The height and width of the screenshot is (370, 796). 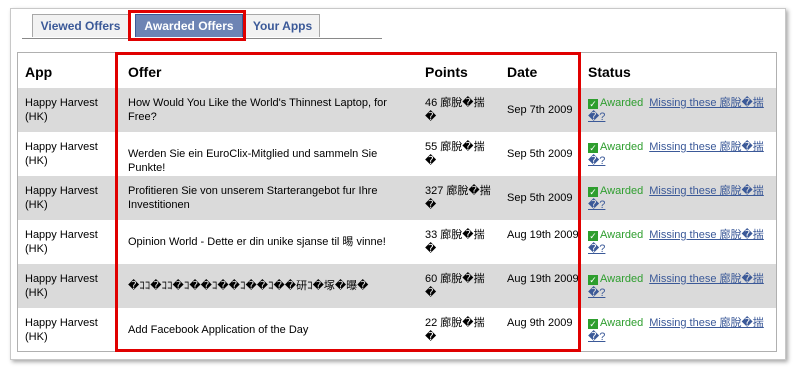 What do you see at coordinates (39, 72) in the screenshot?
I see `header-app: App` at bounding box center [39, 72].